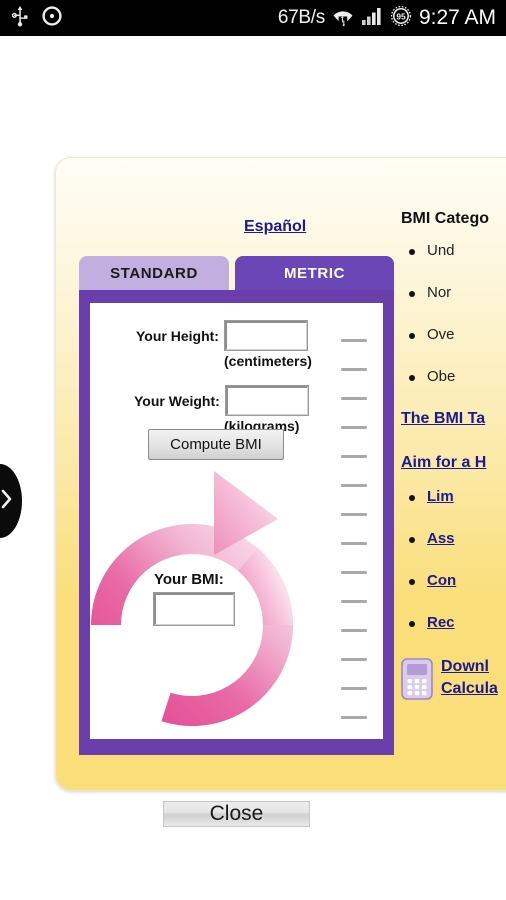 The image size is (506, 900). Describe the element at coordinates (453, 538) in the screenshot. I see `list-item-link: Ass` at that location.